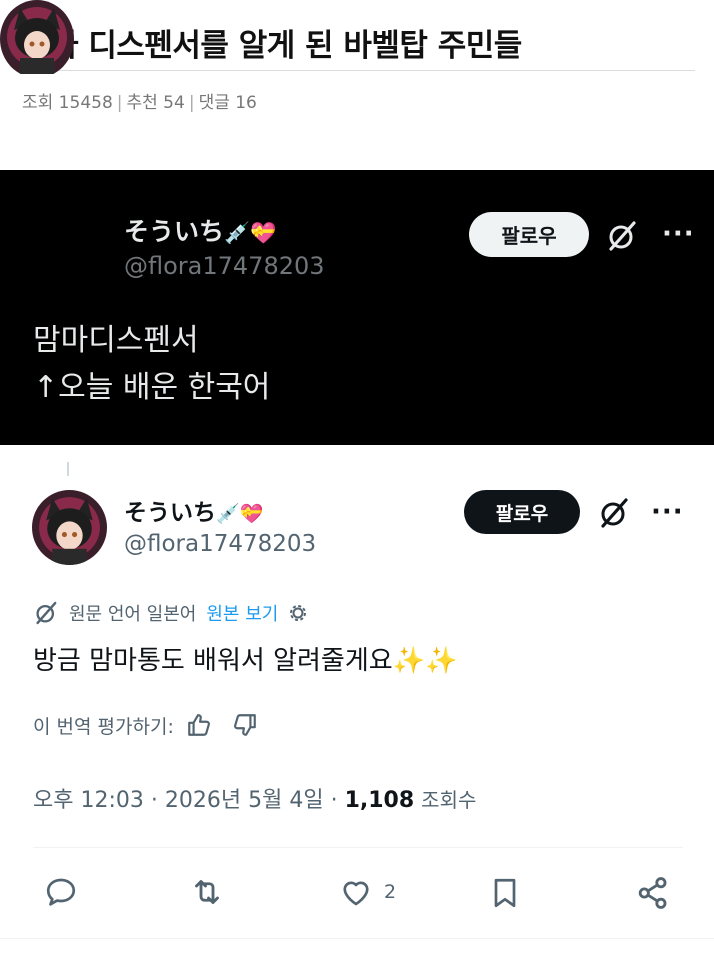  Describe the element at coordinates (133, 614) in the screenshot. I see `translation-source: 원문 언어 일본어` at that location.